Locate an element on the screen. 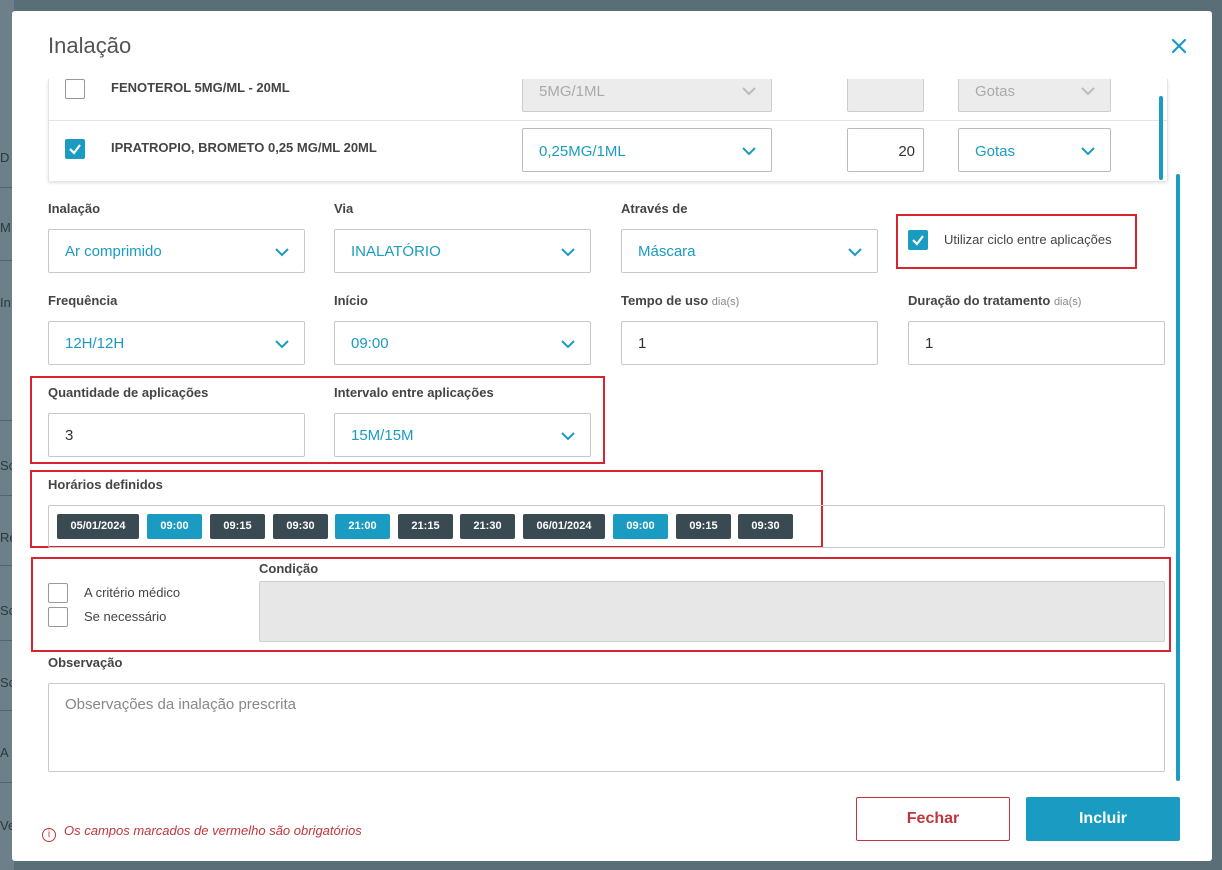  intervalo-select: 15M/15M is located at coordinates (462, 435).